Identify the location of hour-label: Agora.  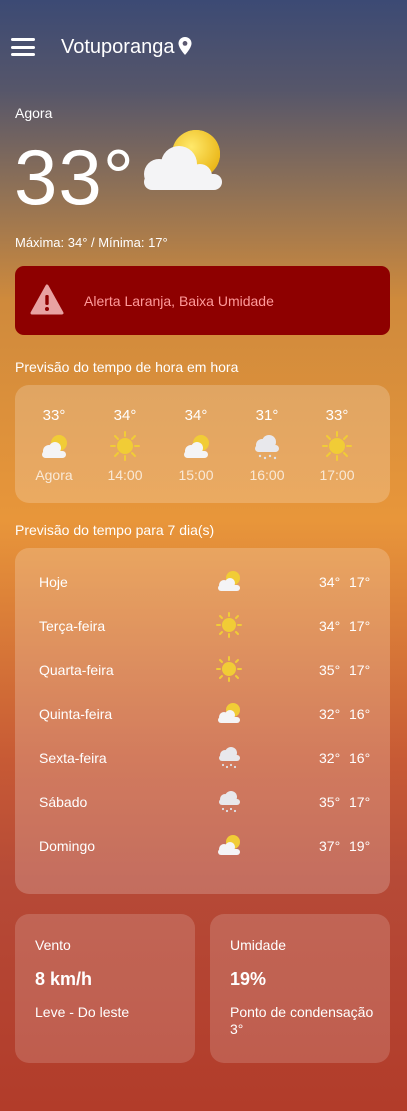
(54, 475).